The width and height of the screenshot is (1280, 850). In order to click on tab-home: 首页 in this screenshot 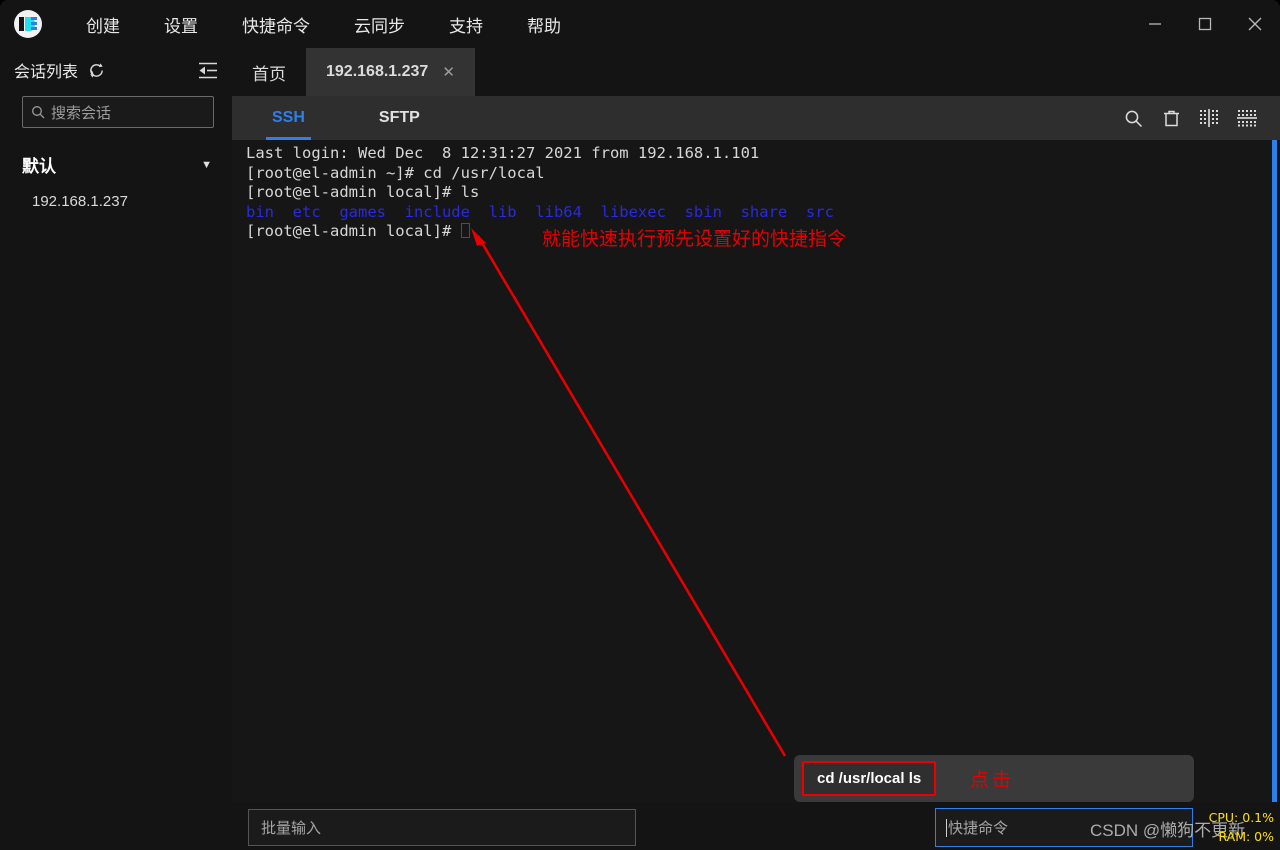, I will do `click(269, 72)`.